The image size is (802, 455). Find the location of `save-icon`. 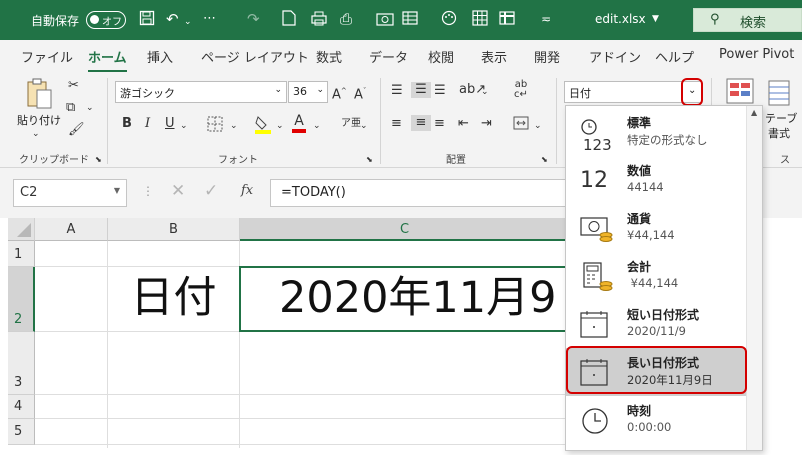

save-icon is located at coordinates (147, 20).